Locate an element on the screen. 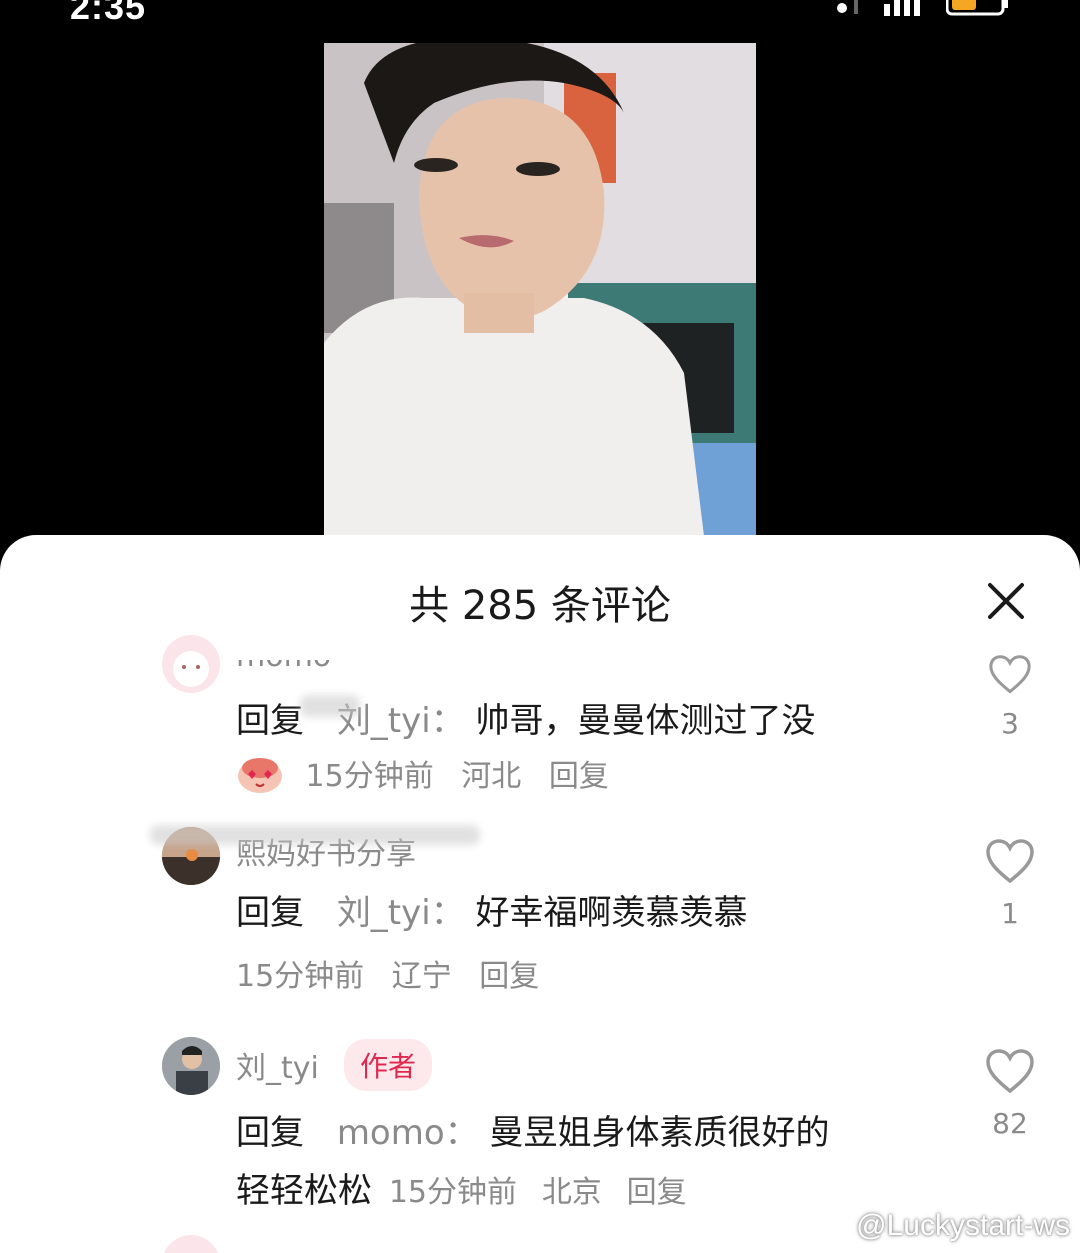 The height and width of the screenshot is (1253, 1080). comment-text: 轻轻松松 is located at coordinates (304, 1191).